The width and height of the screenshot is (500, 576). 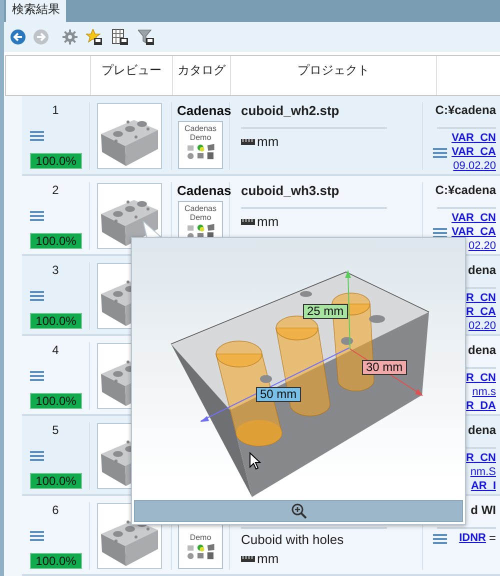 I want to click on variable-link: nm.S, so click(x=483, y=472).